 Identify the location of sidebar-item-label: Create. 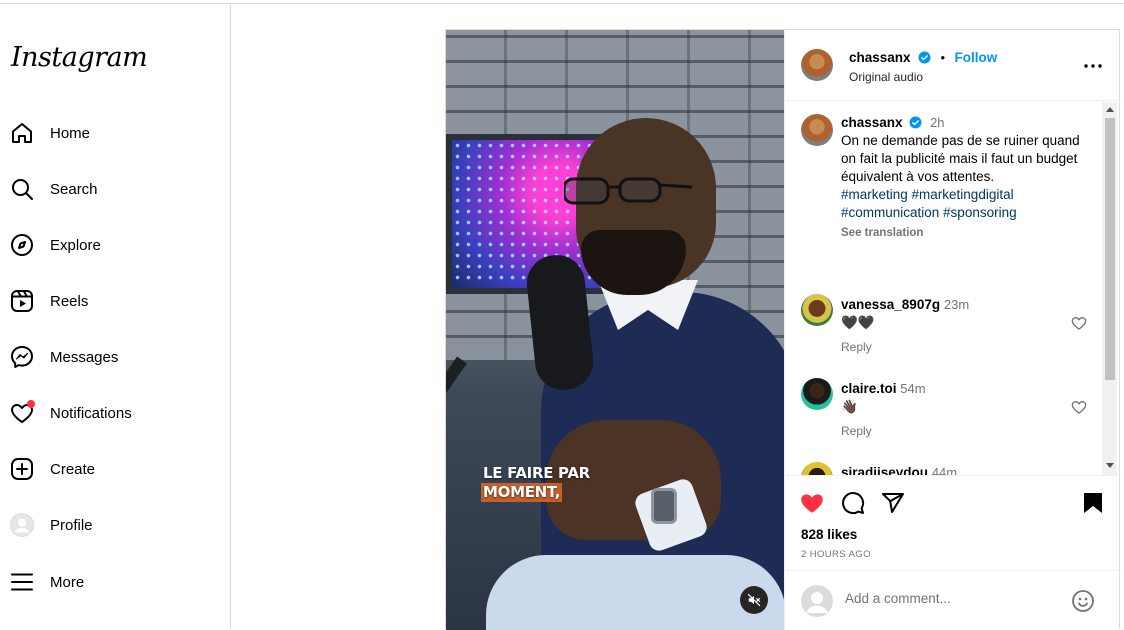
(73, 469).